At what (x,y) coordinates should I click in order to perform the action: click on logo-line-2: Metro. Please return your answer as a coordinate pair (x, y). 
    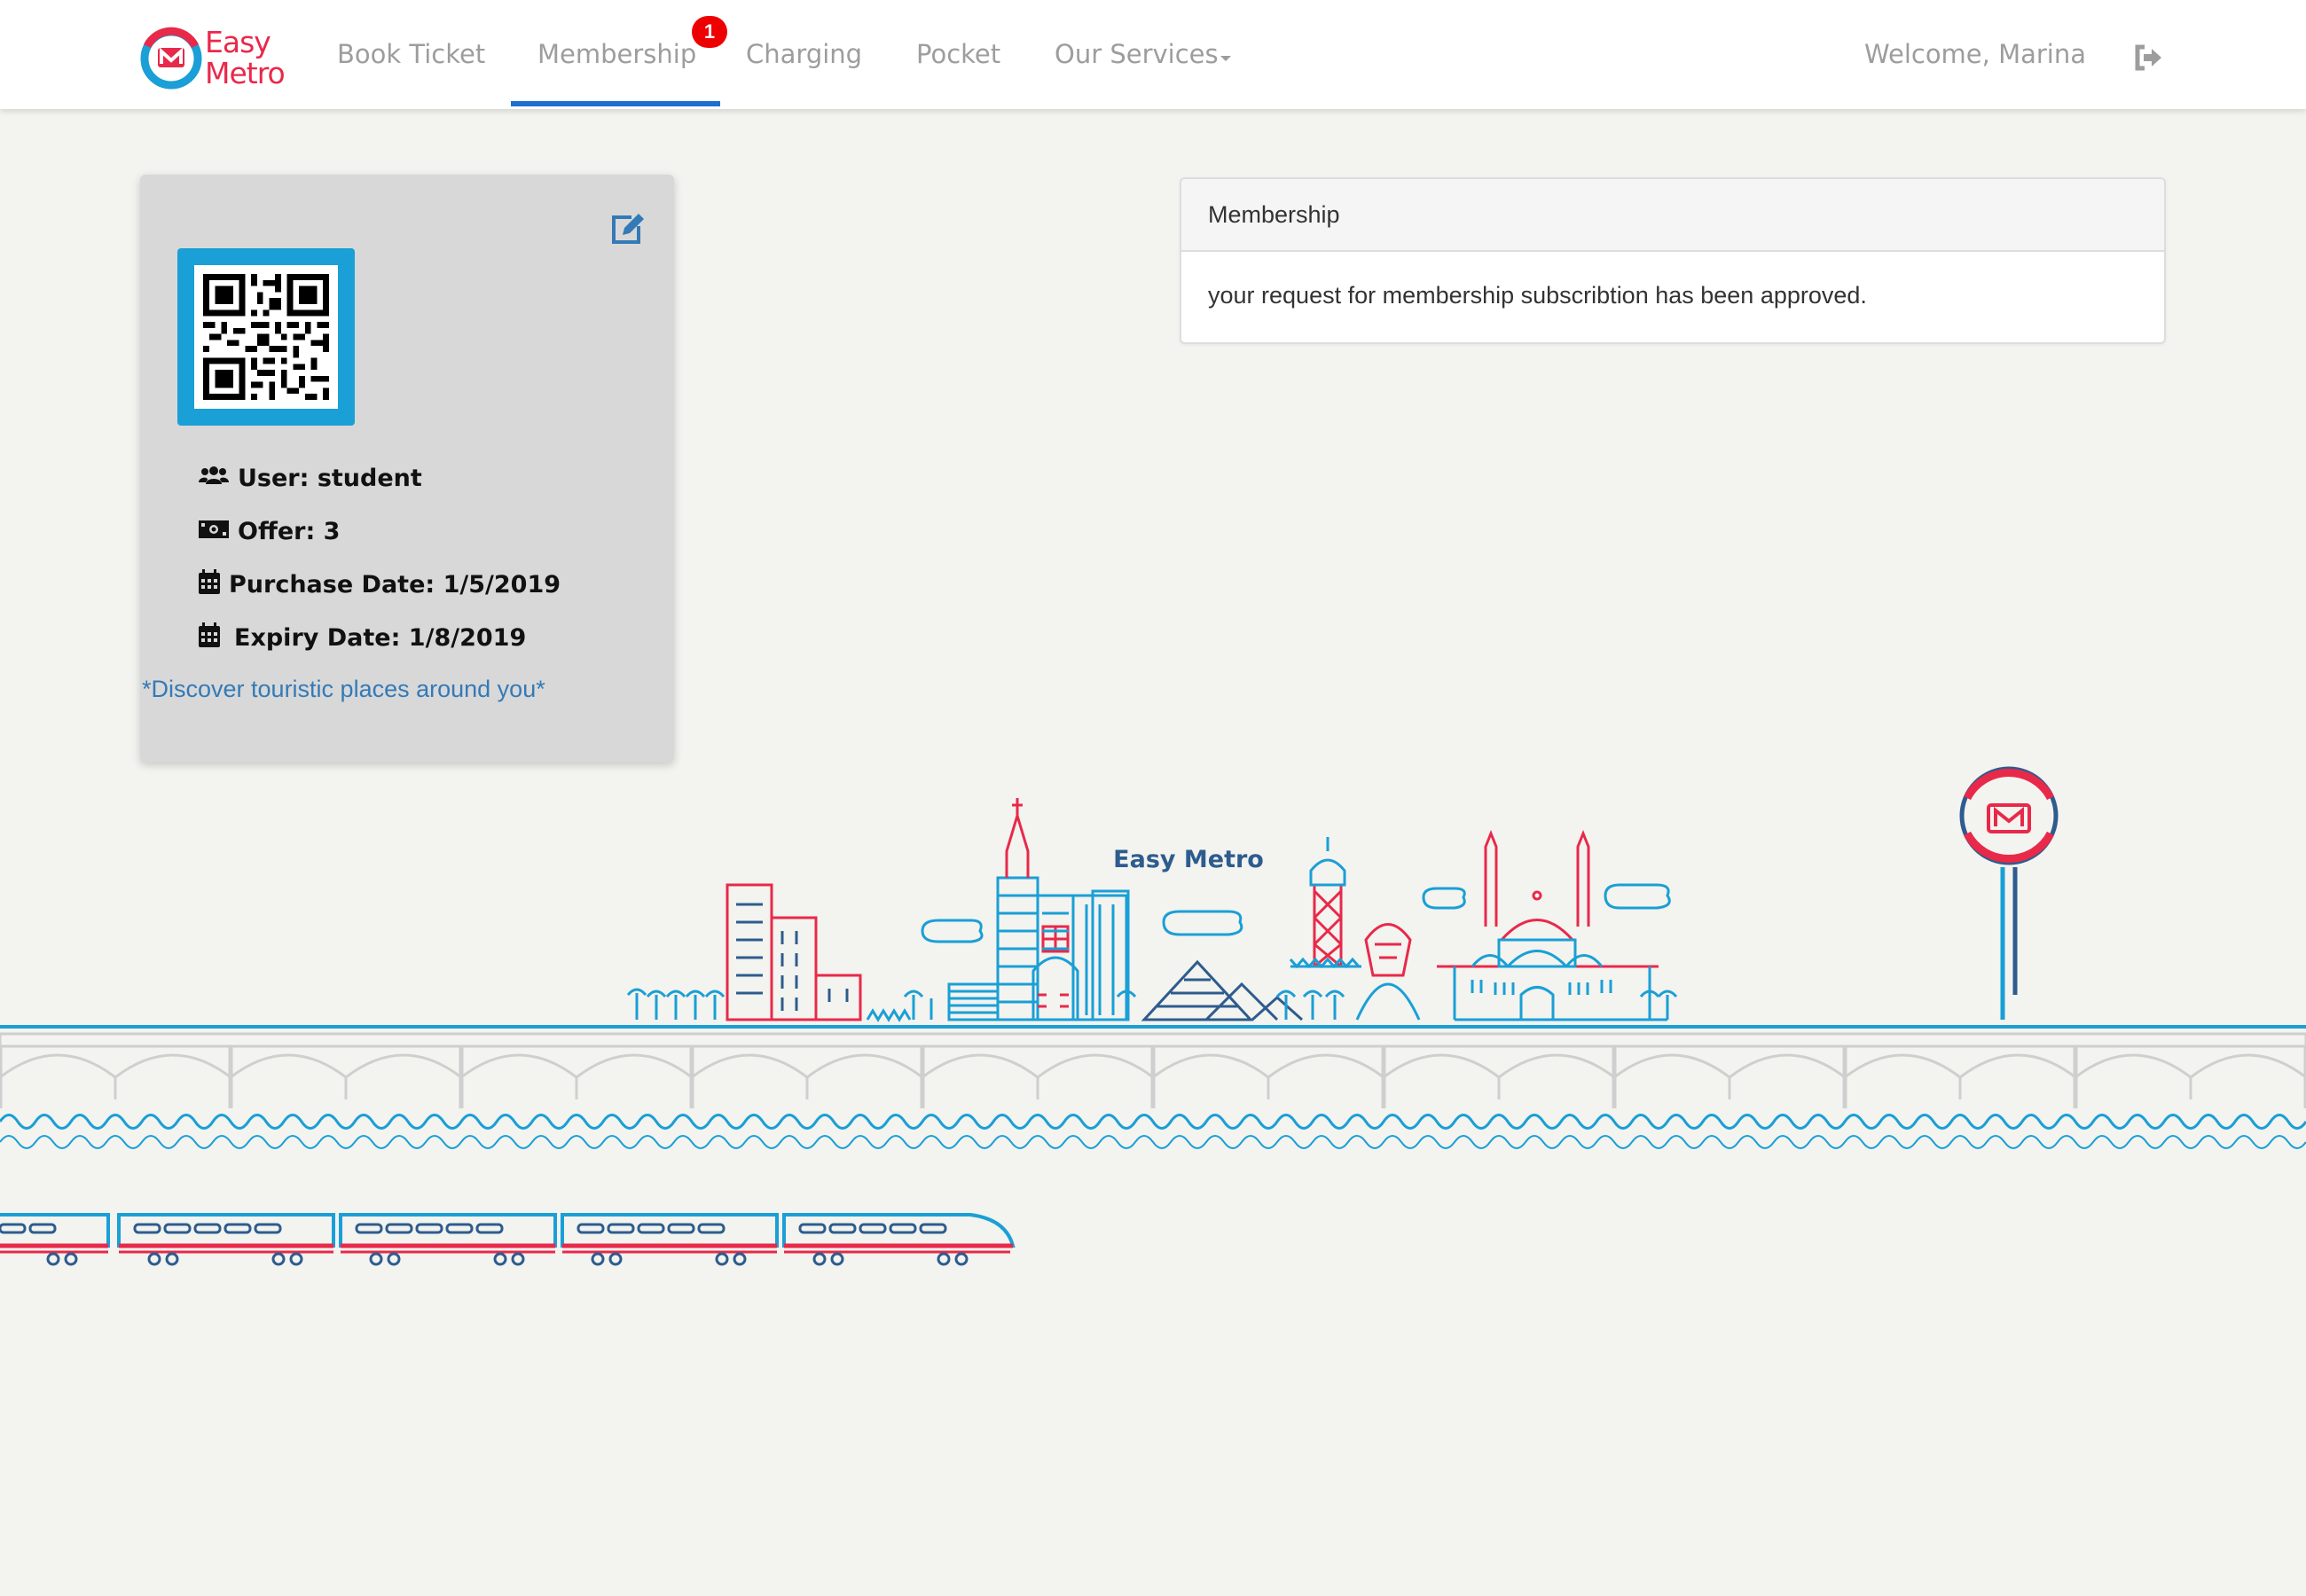
    Looking at the image, I should click on (246, 73).